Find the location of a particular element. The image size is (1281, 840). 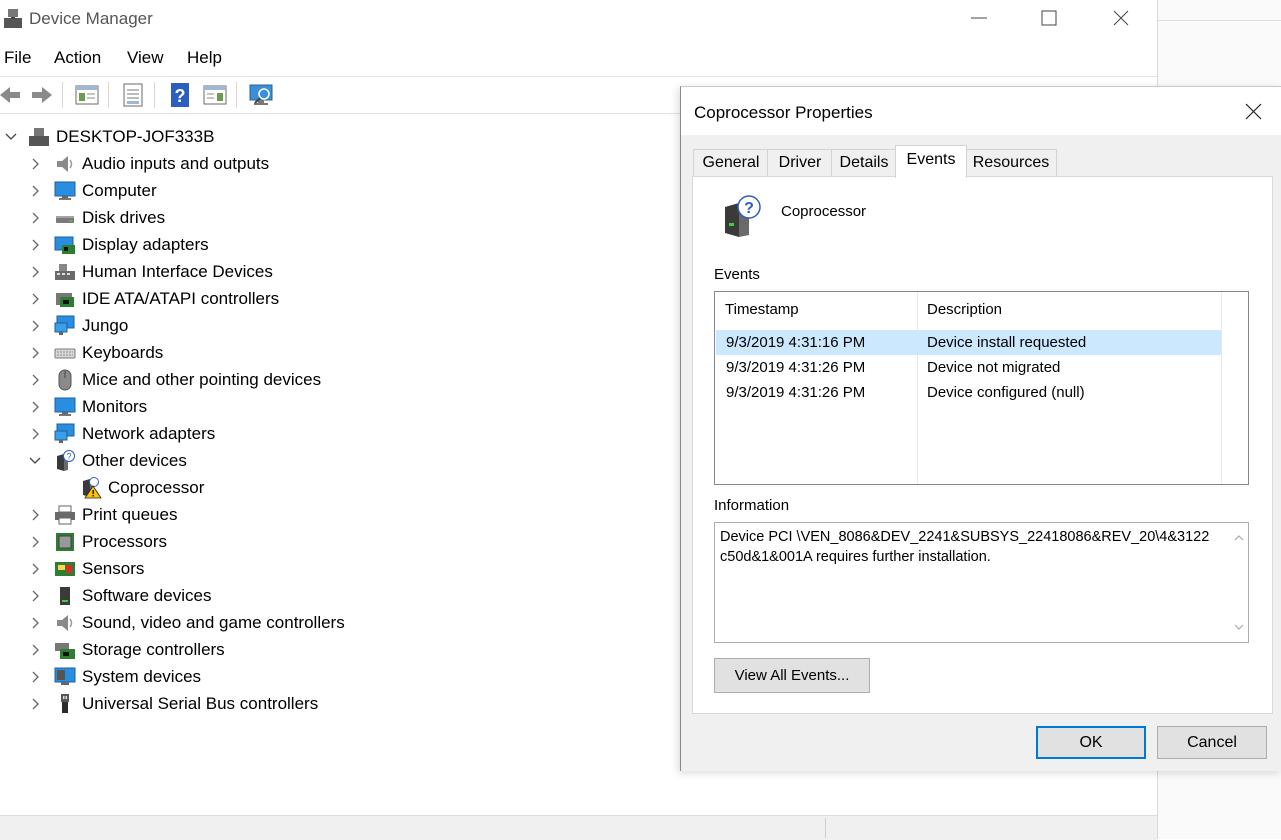

menu-help: Help is located at coordinates (204, 58).